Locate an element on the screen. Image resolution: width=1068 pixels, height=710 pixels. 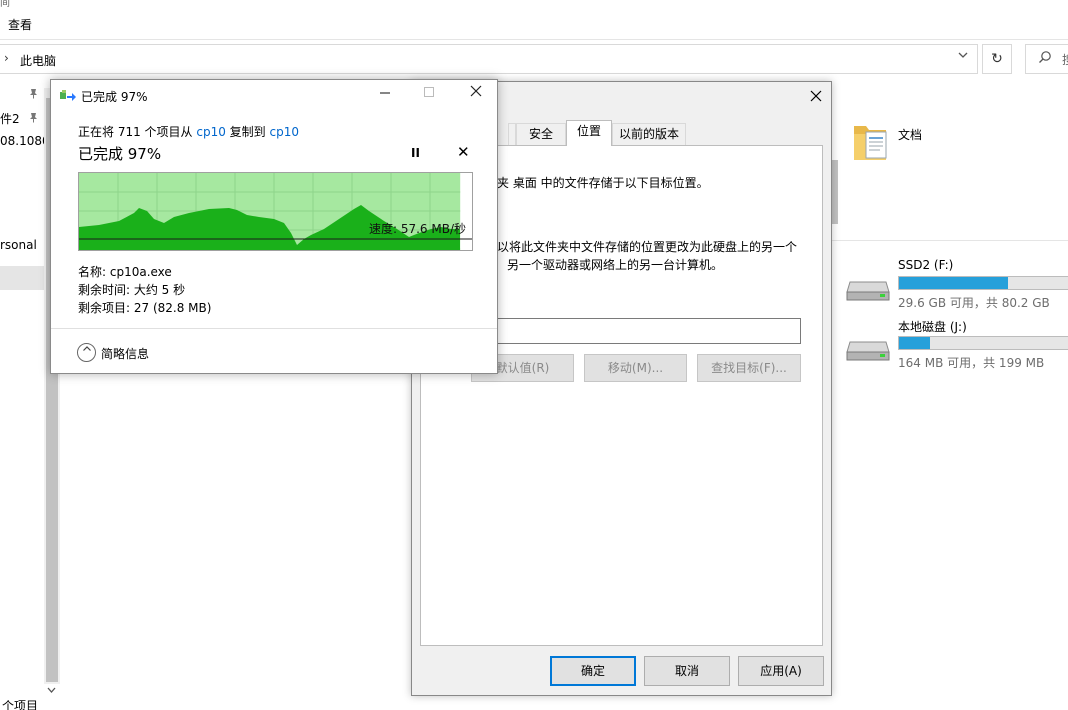
items-remaining: 剩余项目: 27 (82.8 MB) is located at coordinates (145, 308).